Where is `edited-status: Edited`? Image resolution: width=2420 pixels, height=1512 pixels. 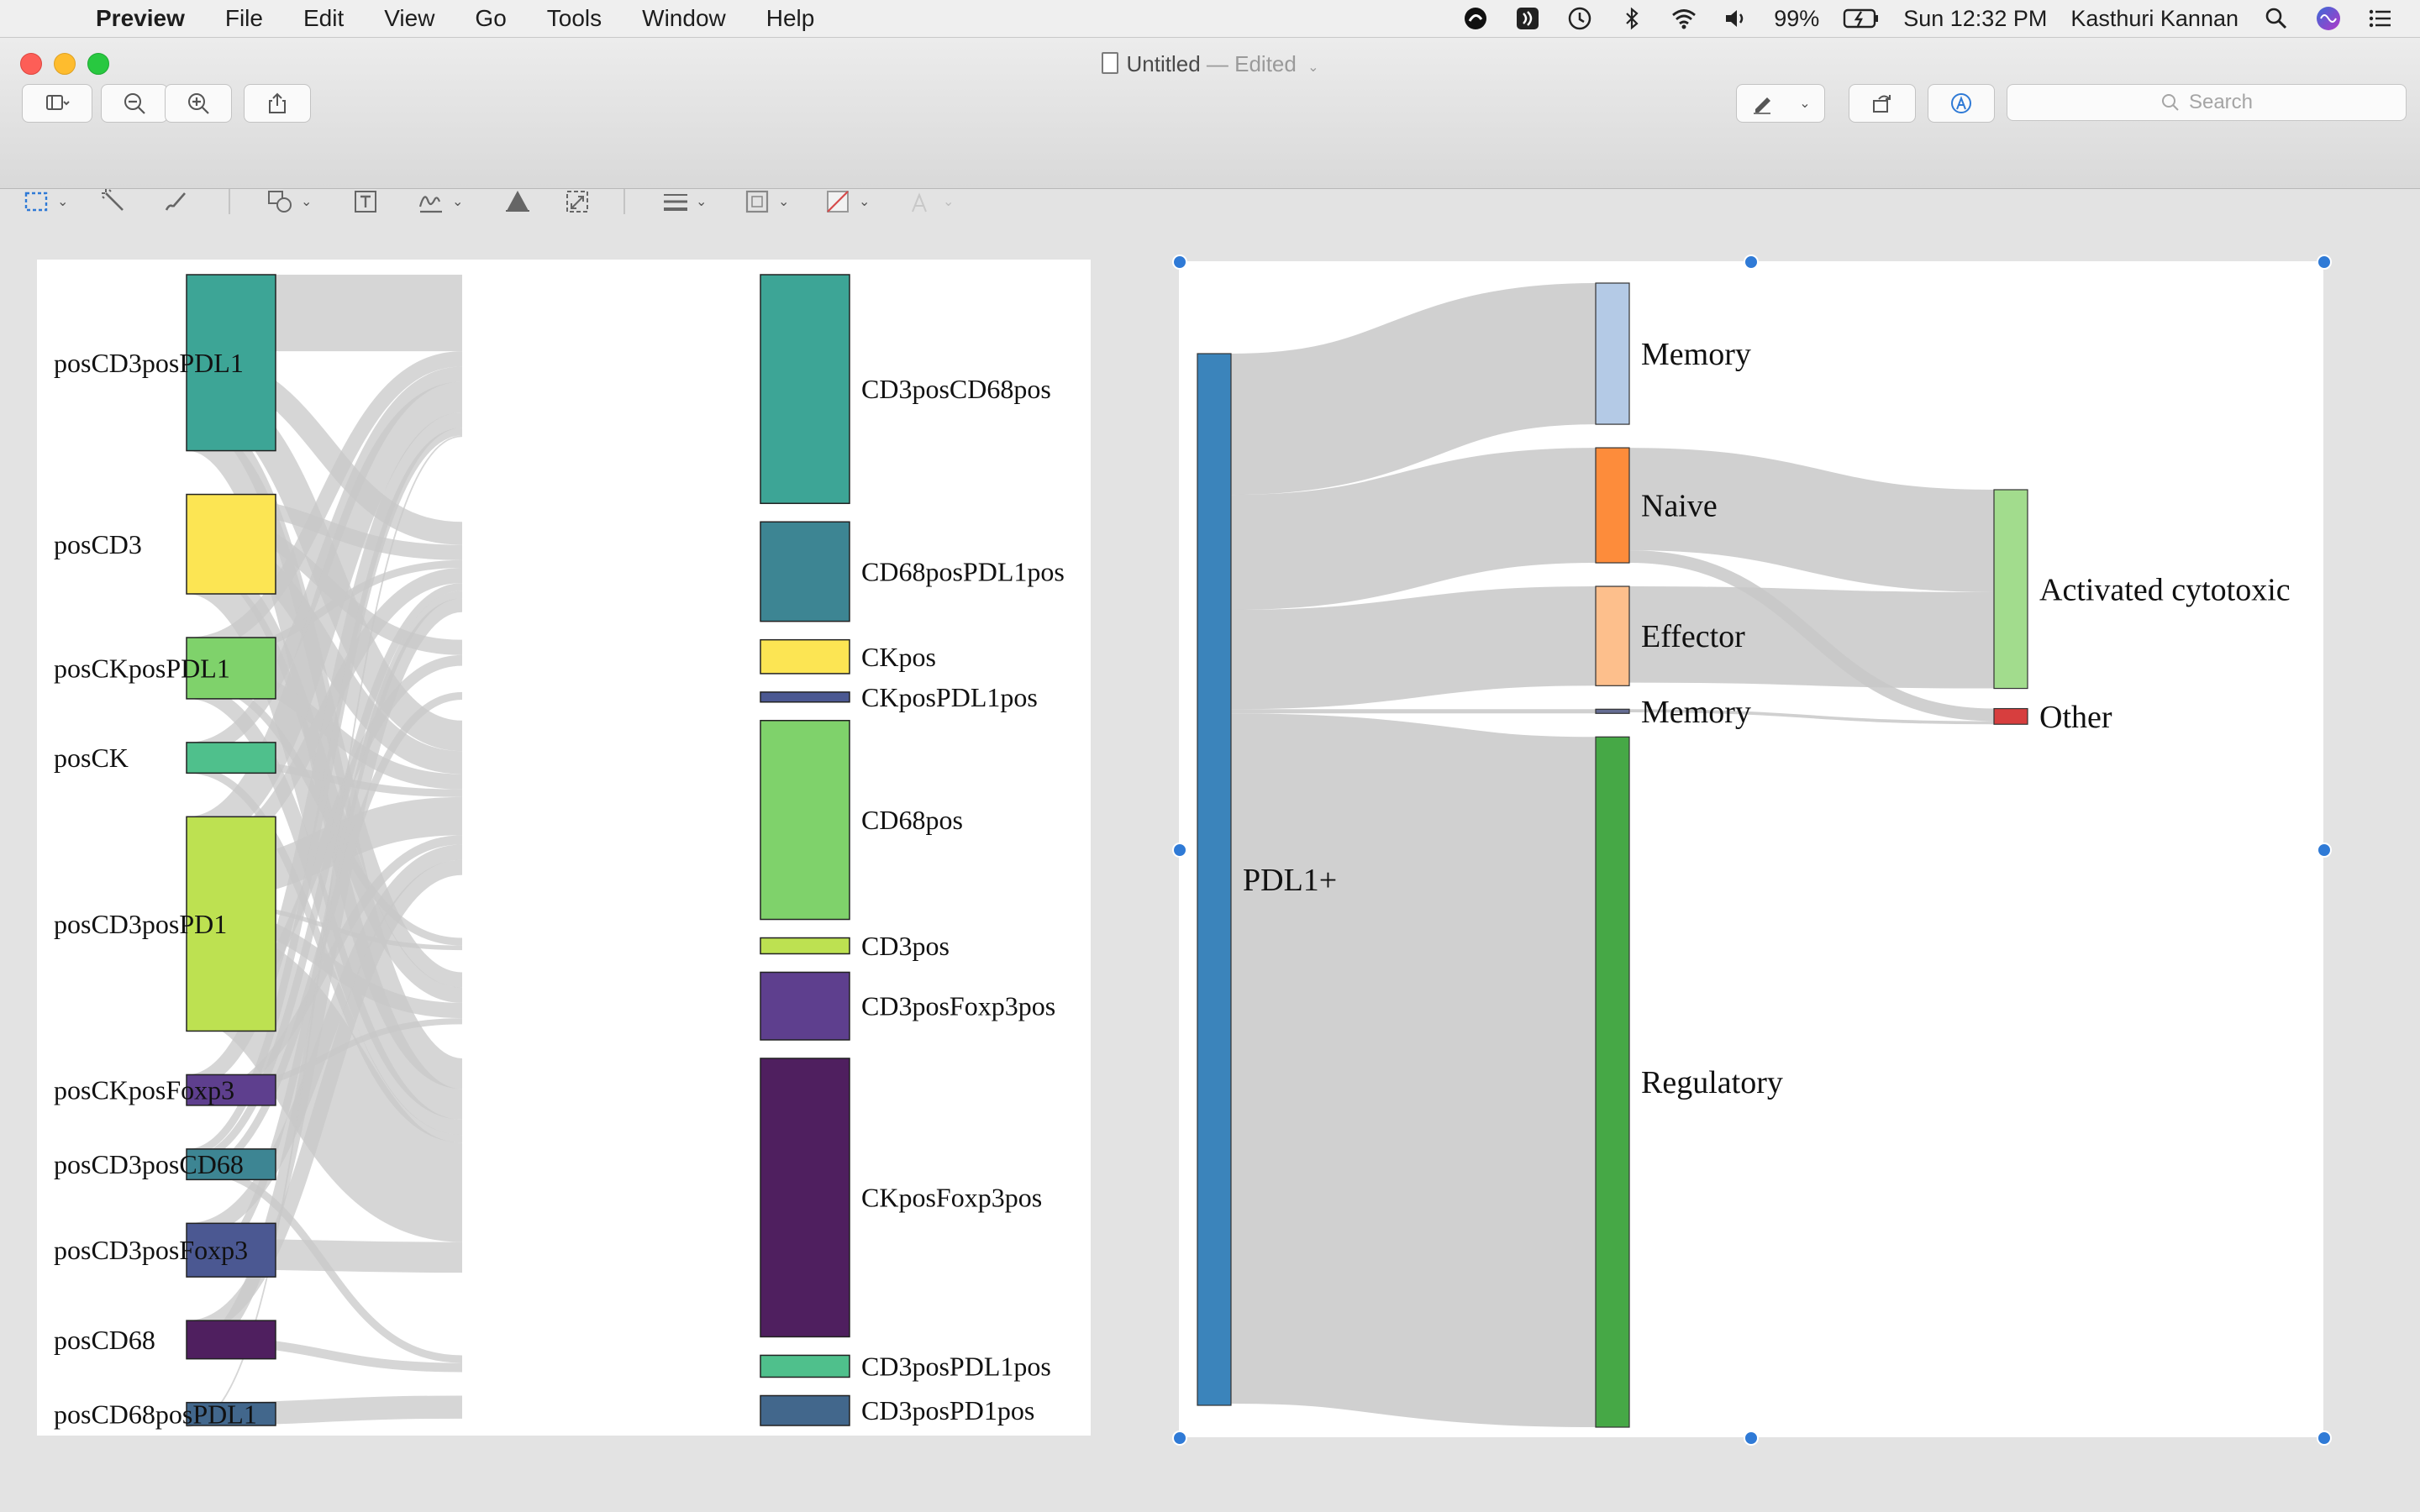
edited-status: Edited is located at coordinates (1265, 63).